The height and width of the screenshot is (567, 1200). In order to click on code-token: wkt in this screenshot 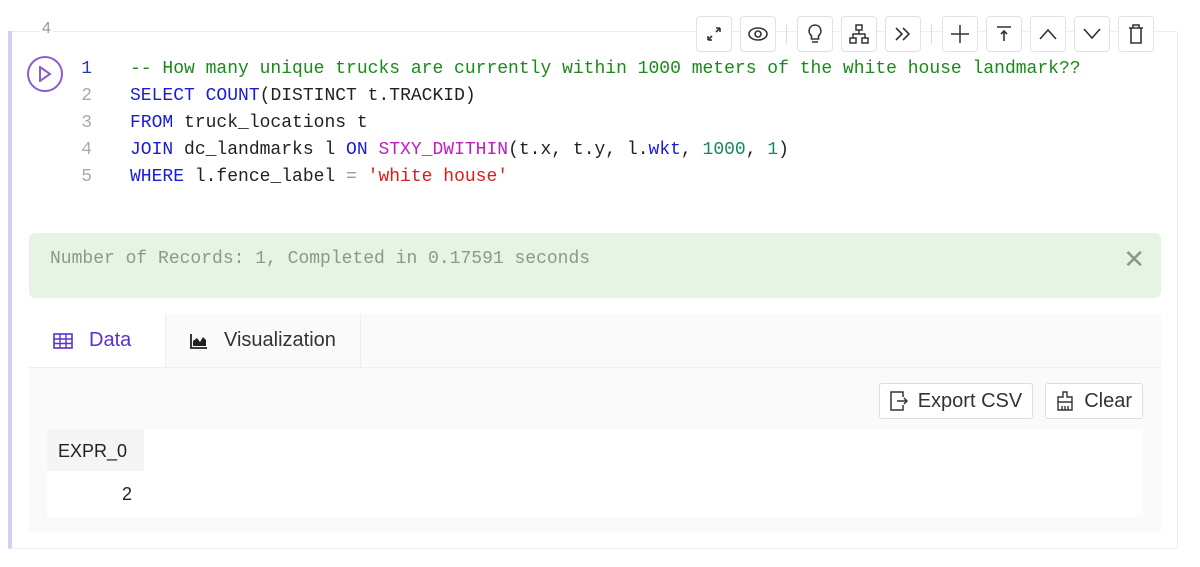, I will do `click(664, 150)`.